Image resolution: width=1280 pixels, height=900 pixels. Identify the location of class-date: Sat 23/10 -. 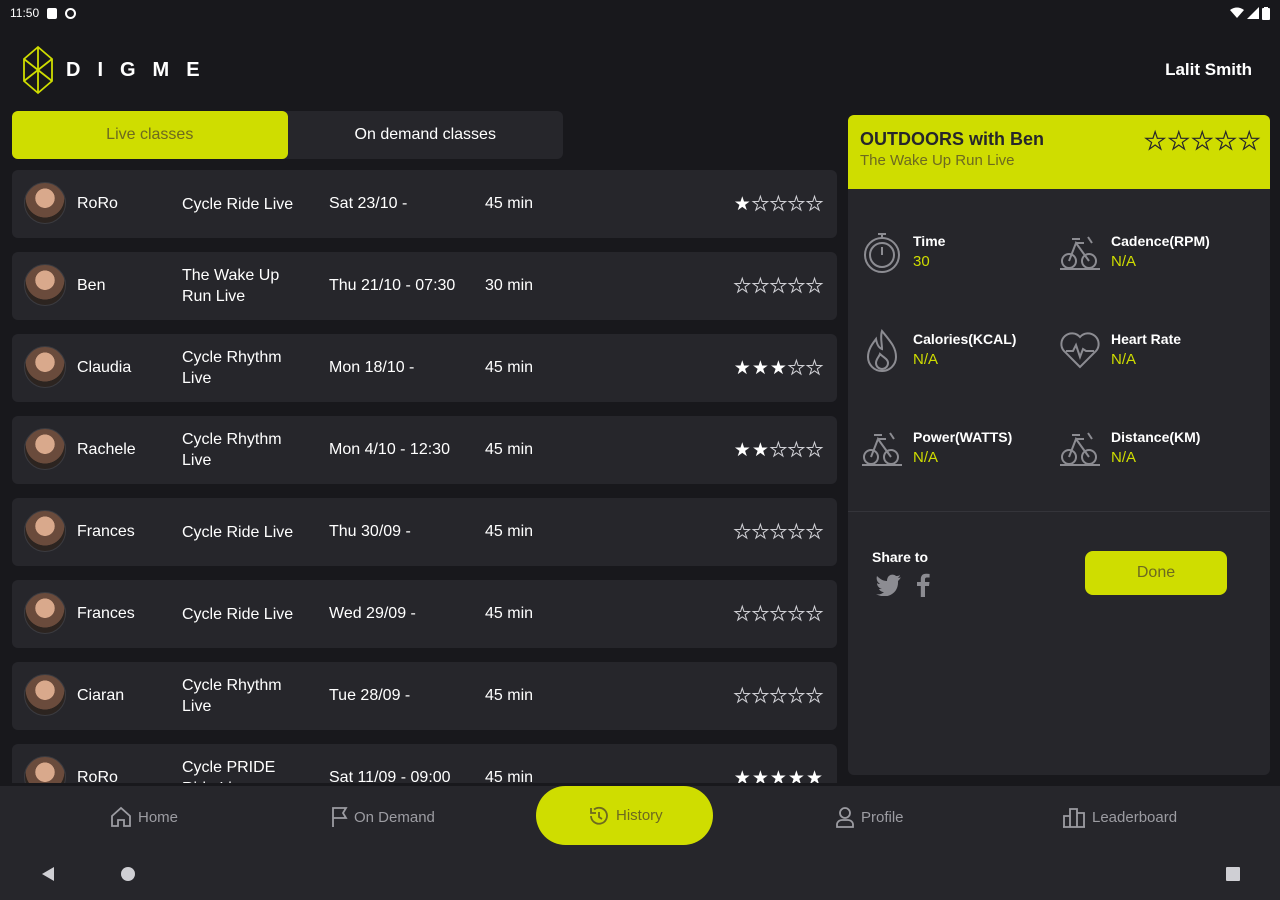
(368, 203).